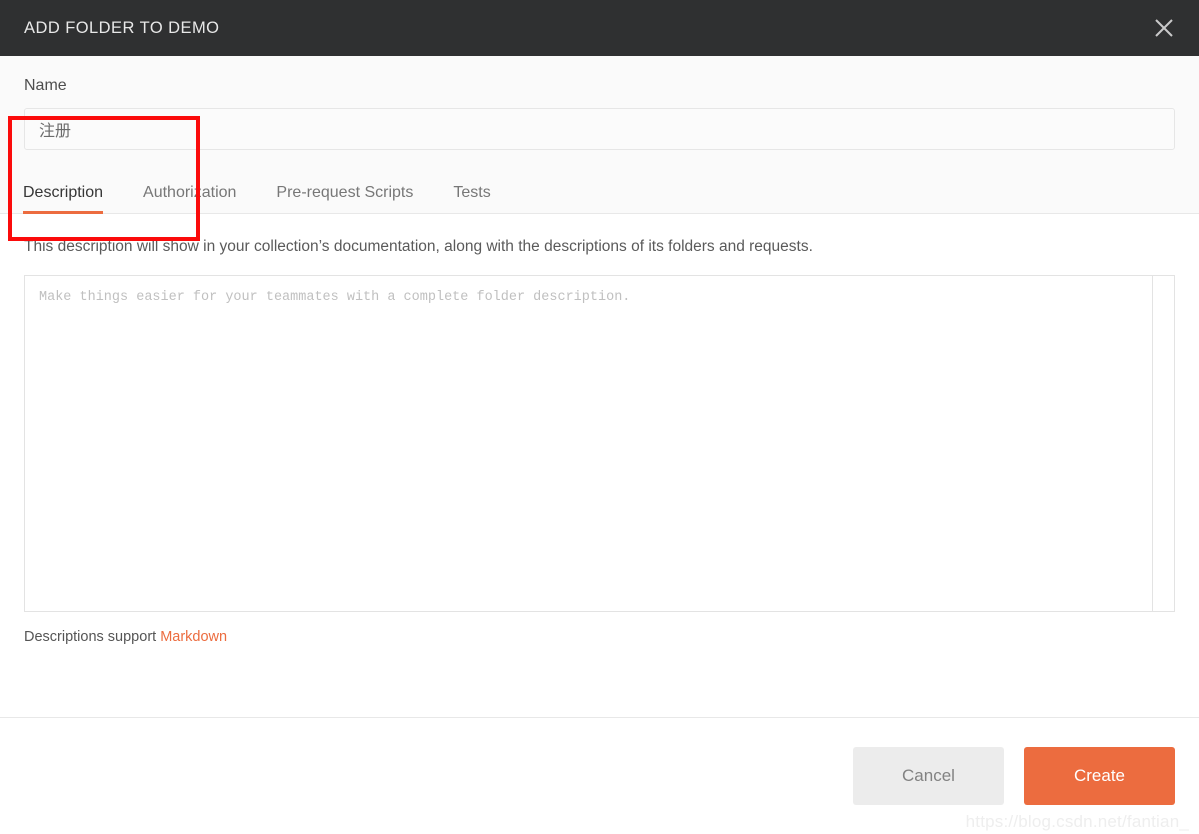  I want to click on markdown-link: Markdown, so click(193, 637).